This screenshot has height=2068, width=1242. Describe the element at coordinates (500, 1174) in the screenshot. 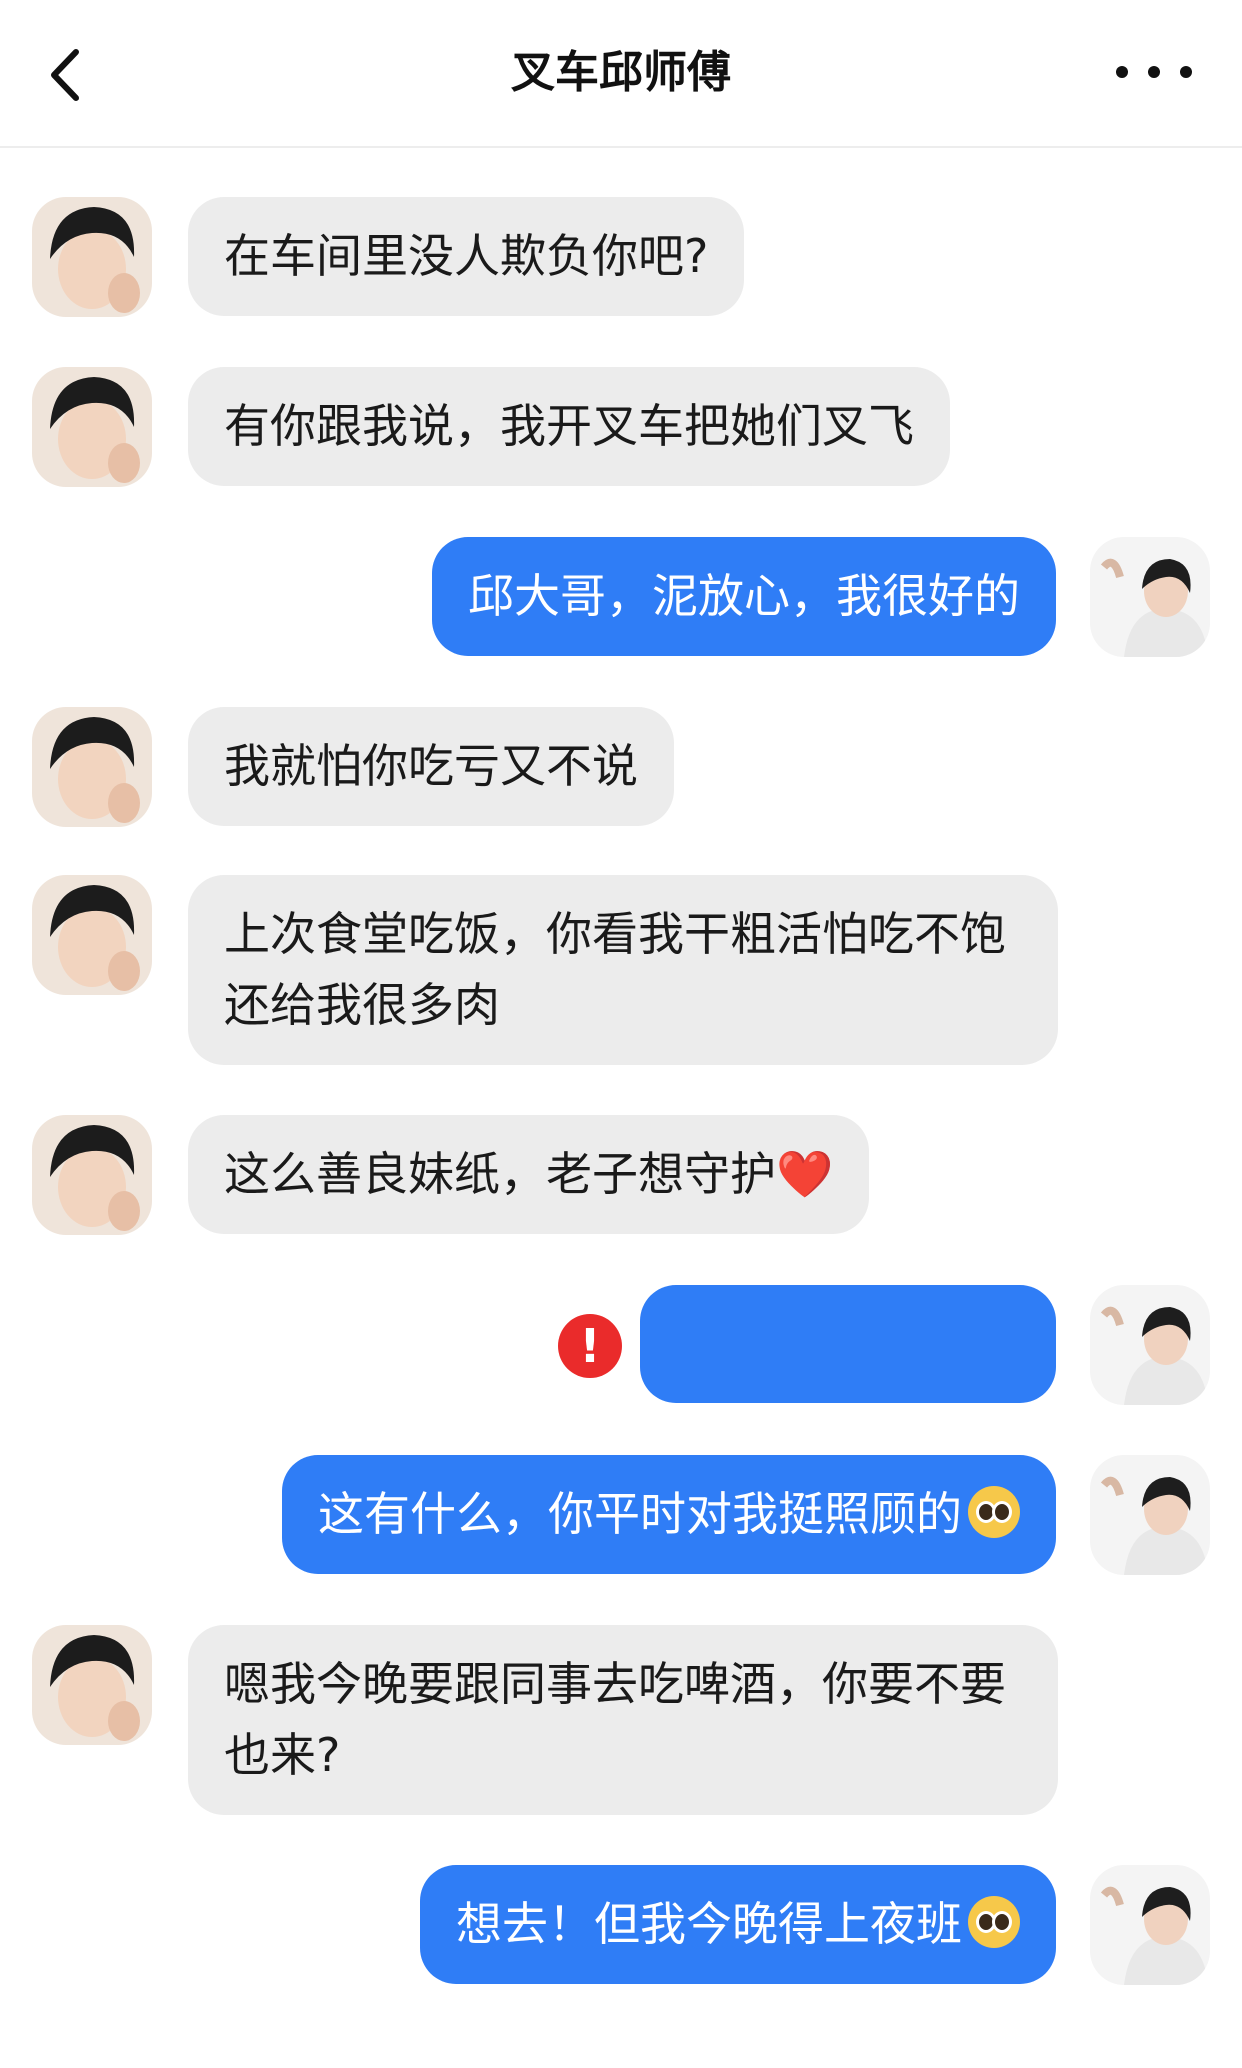

I see `message-text: 这么善良妹纸，老子想守护` at that location.